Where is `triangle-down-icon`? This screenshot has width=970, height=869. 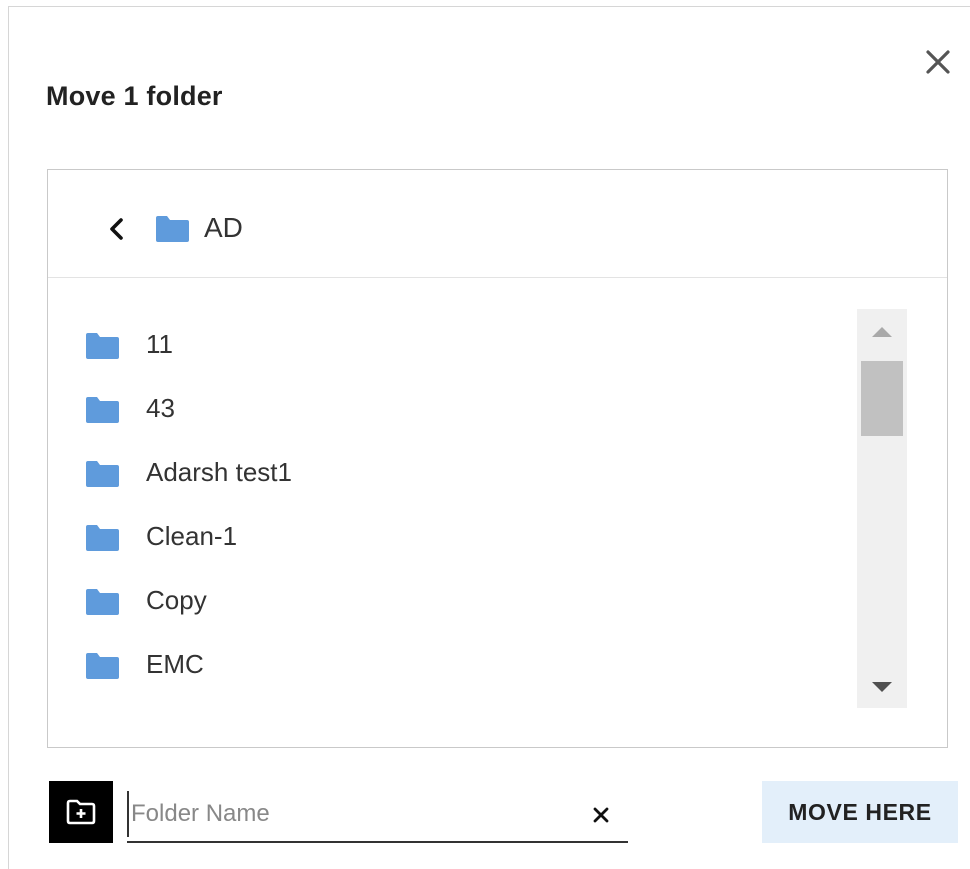
triangle-down-icon is located at coordinates (882, 687).